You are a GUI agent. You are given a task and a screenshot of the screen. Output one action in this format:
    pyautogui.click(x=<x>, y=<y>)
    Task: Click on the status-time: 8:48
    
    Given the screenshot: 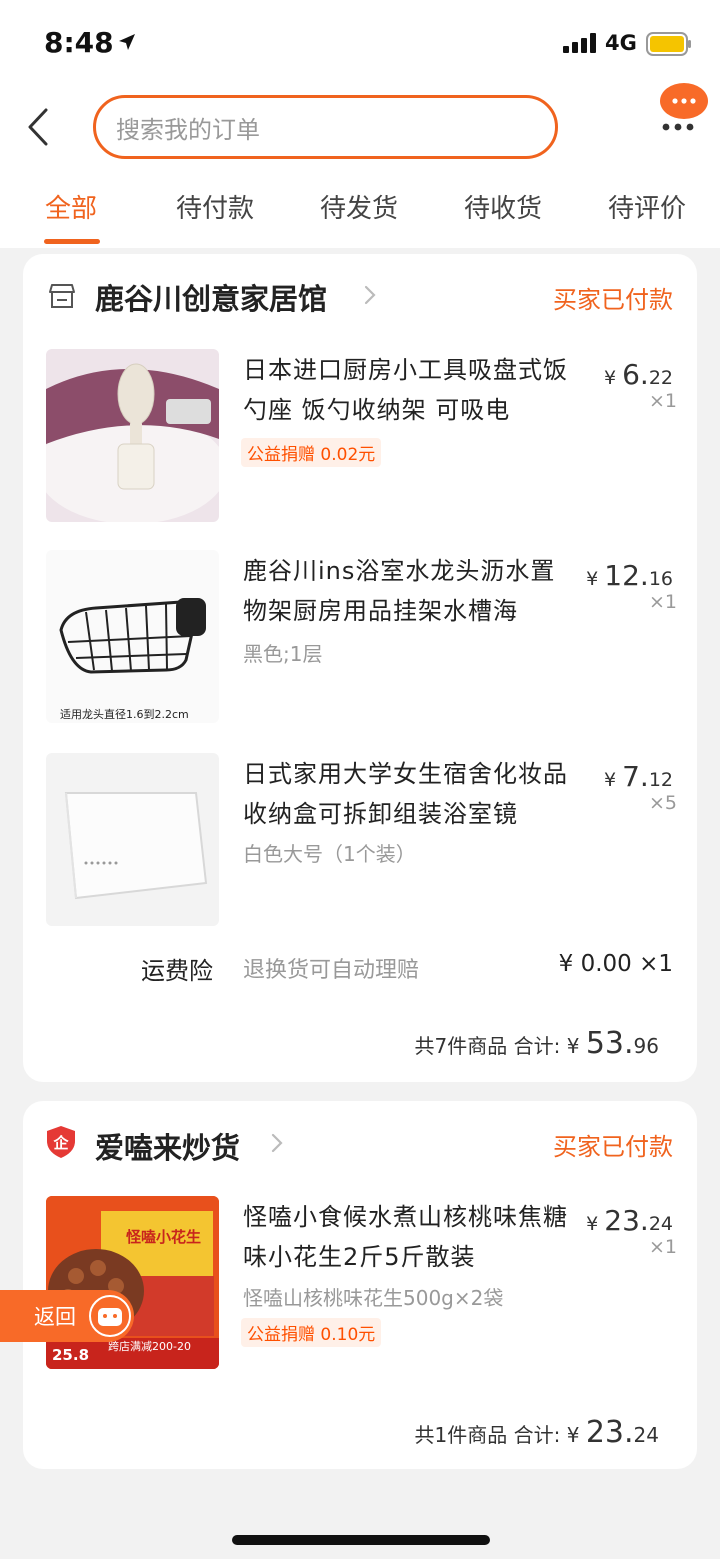 What is the action you would take?
    pyautogui.click(x=79, y=42)
    